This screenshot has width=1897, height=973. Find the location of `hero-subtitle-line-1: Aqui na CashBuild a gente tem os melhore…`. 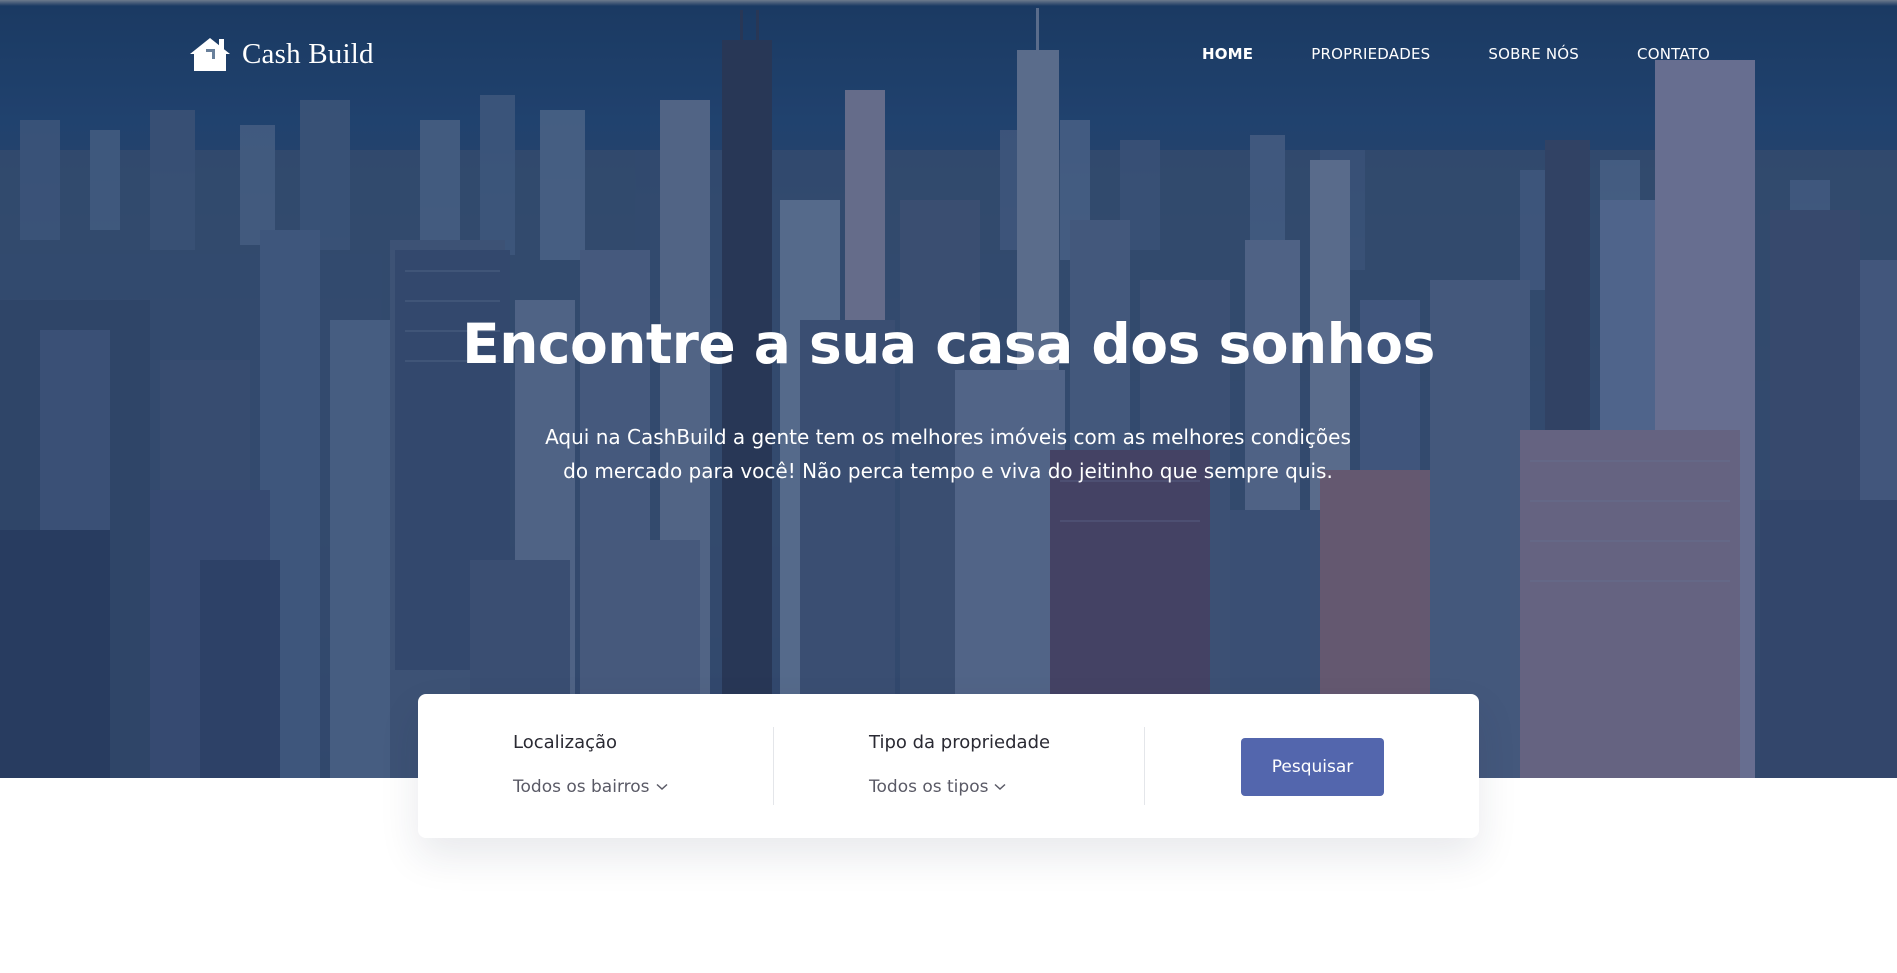

hero-subtitle-line-1: Aqui na CashBuild a gente tem os melhore… is located at coordinates (948, 437).